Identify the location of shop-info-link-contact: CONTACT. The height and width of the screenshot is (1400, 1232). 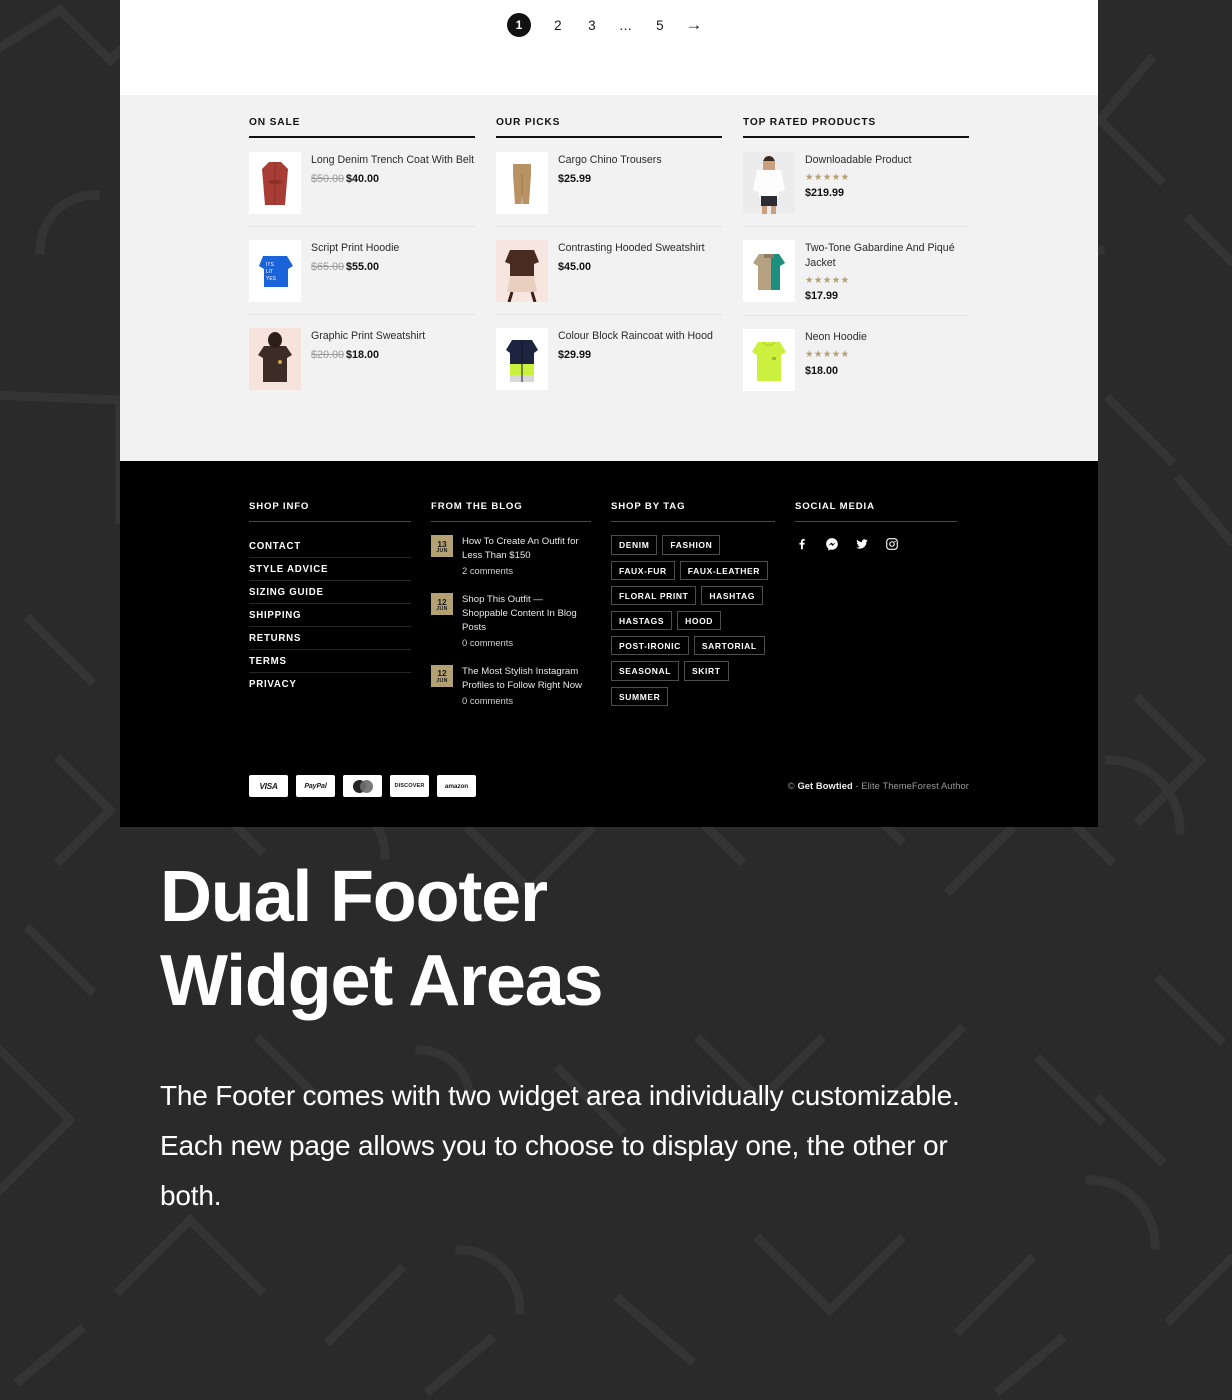
(330, 546).